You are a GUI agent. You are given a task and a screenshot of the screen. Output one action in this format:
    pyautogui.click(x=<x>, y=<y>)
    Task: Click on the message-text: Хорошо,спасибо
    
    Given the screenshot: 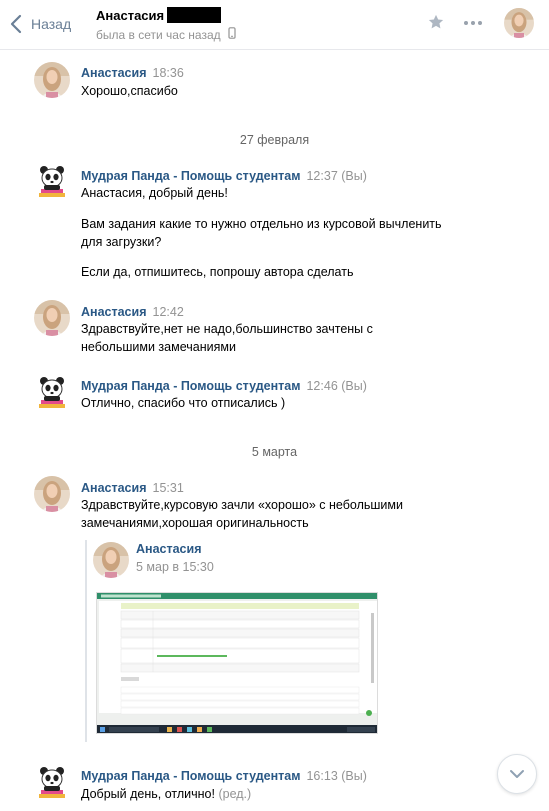 What is the action you would take?
    pyautogui.click(x=129, y=91)
    